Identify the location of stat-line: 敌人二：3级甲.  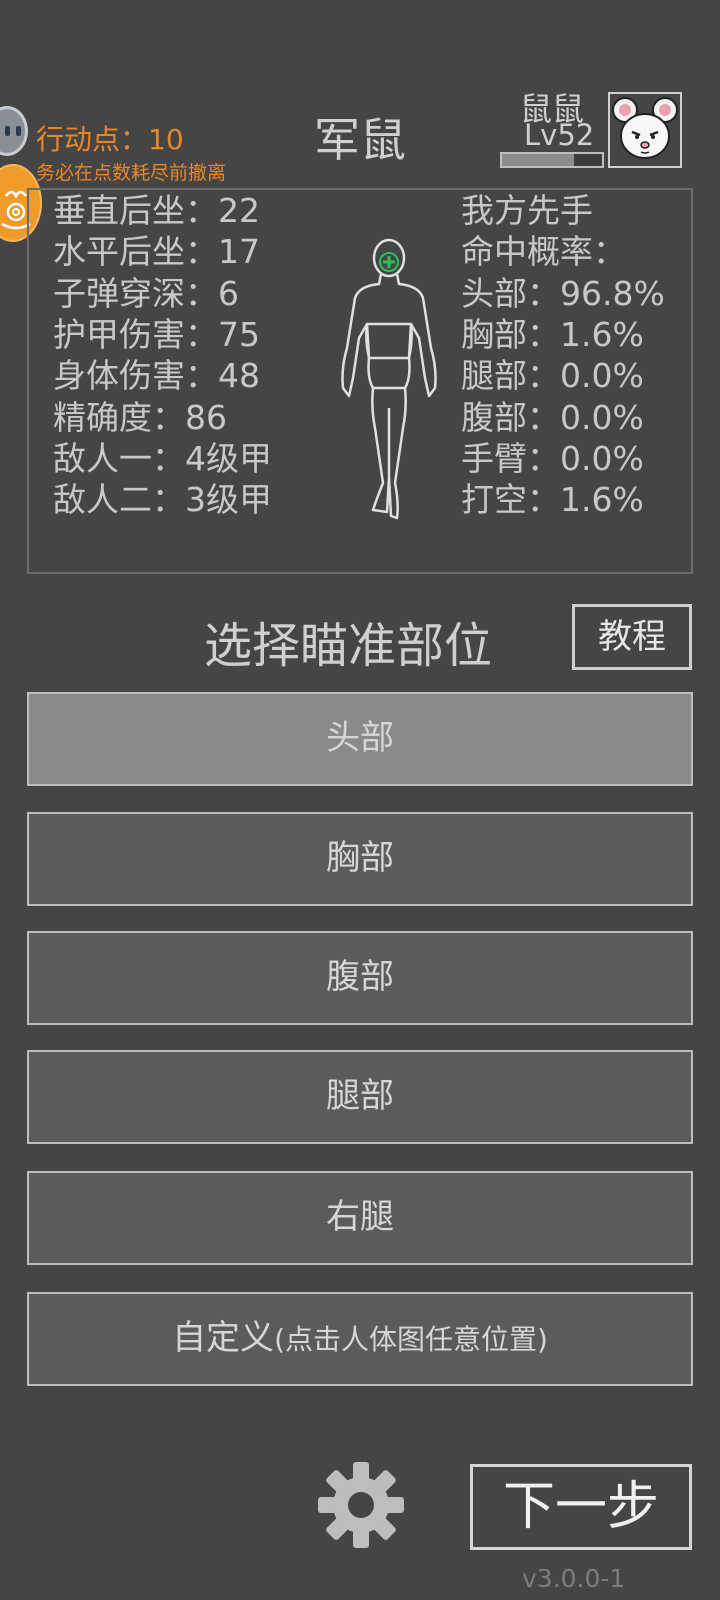
(162, 500).